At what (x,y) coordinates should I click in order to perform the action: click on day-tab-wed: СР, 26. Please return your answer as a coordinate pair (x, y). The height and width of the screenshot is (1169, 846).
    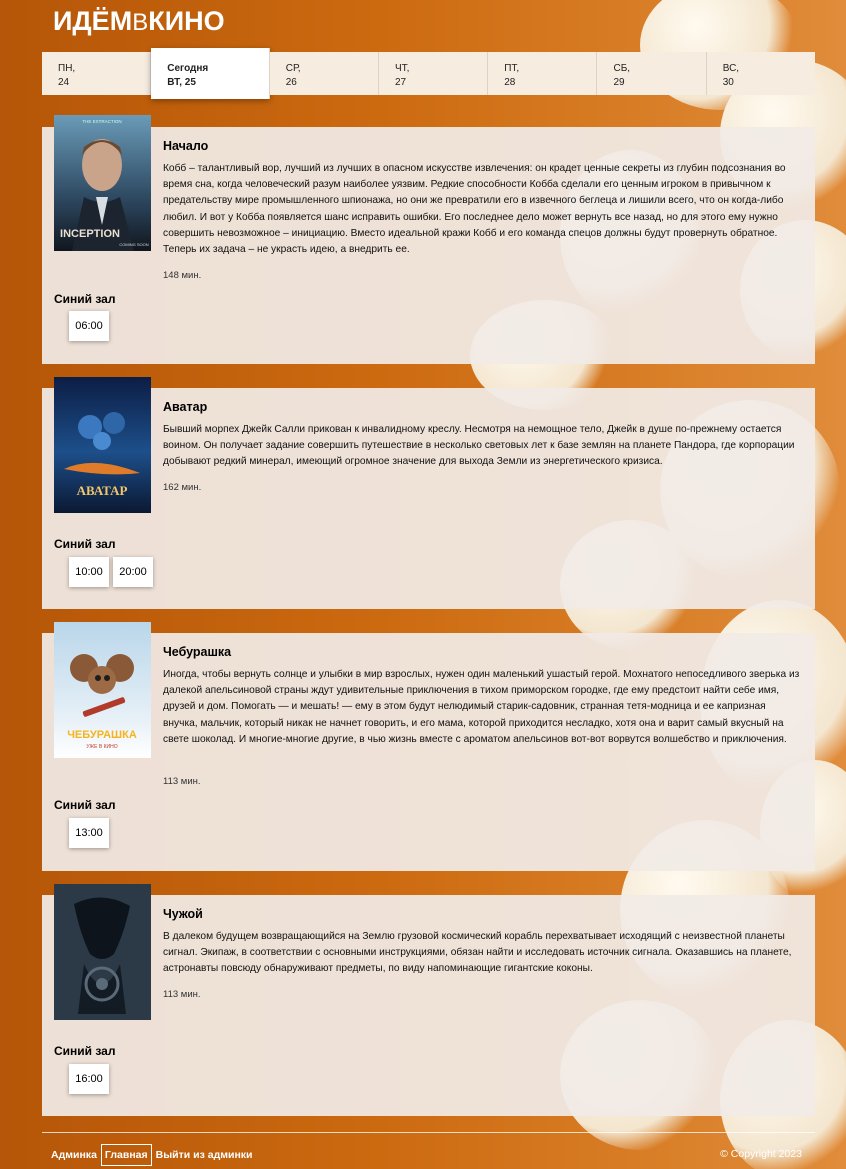
    Looking at the image, I should click on (324, 73).